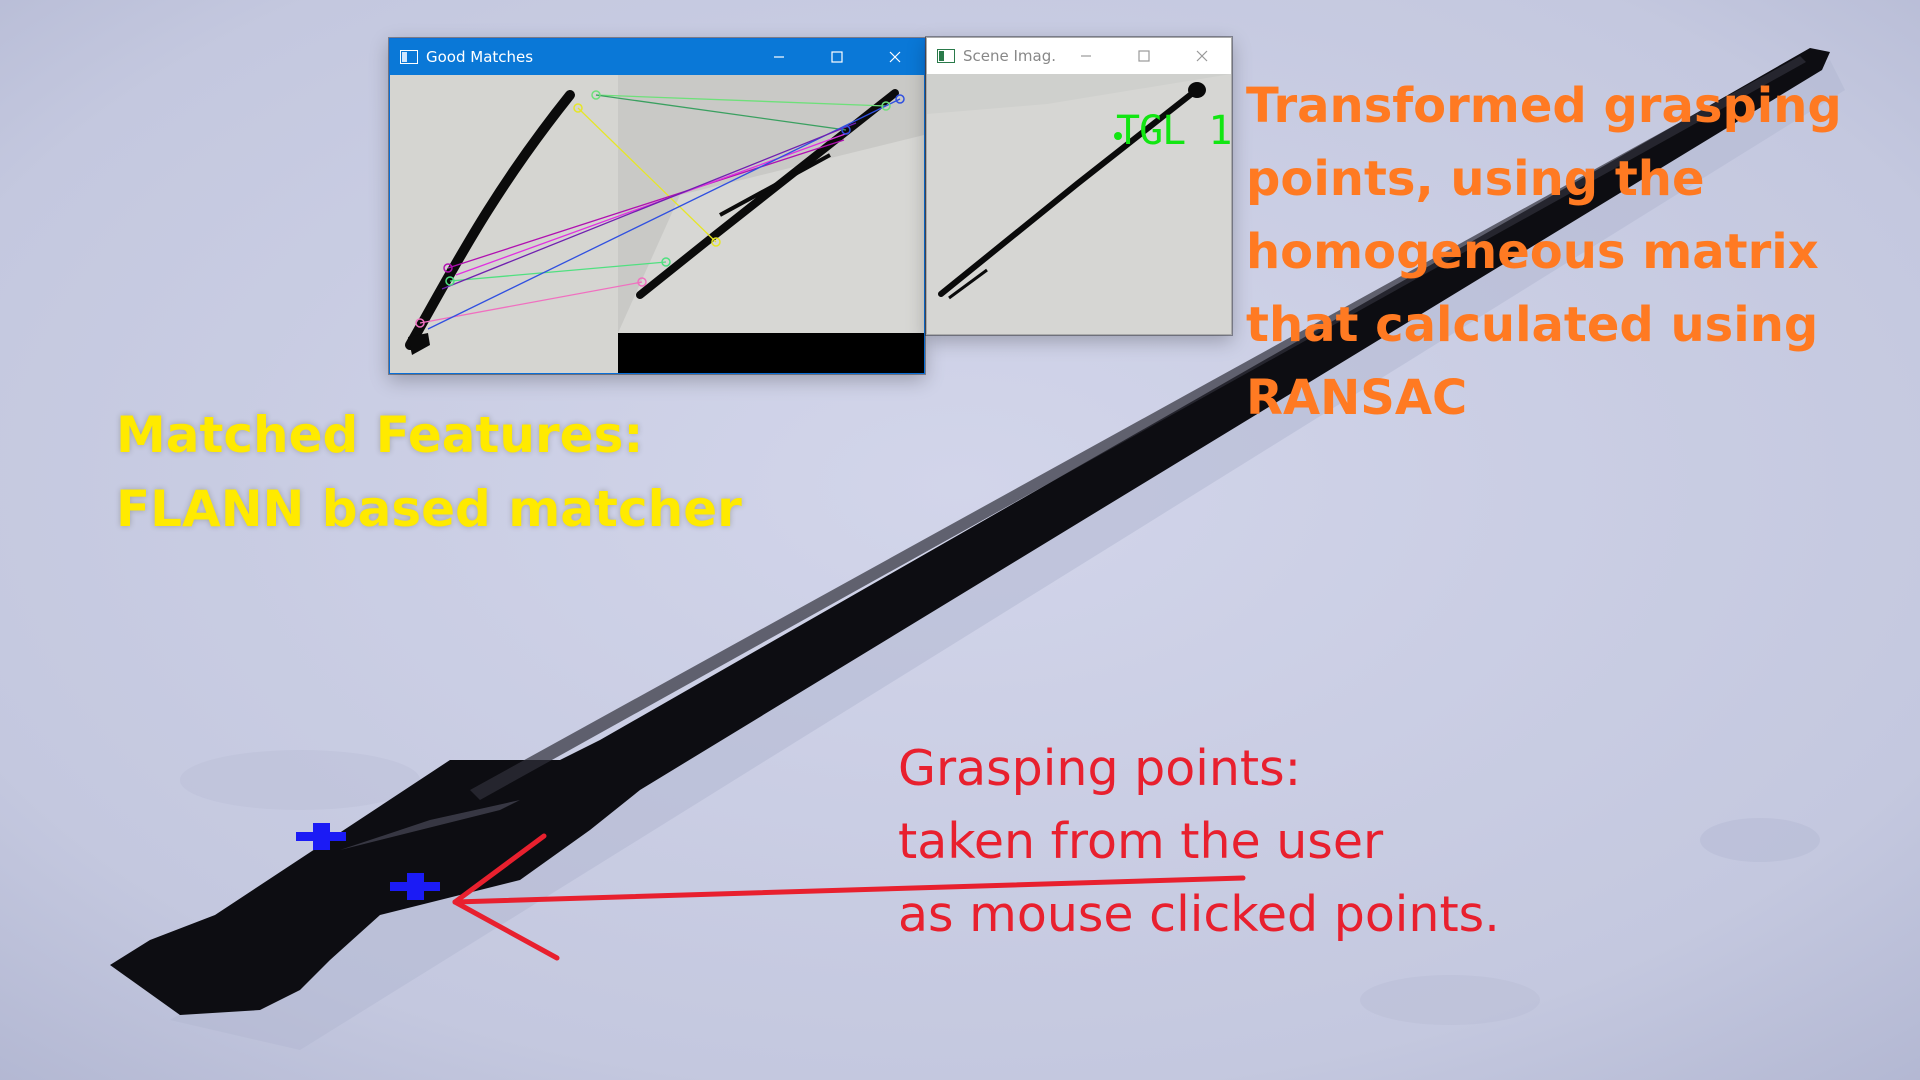 This screenshot has height=1080, width=1920. Describe the element at coordinates (380, 435) in the screenshot. I see `annotation-line: Matched Features:` at that location.